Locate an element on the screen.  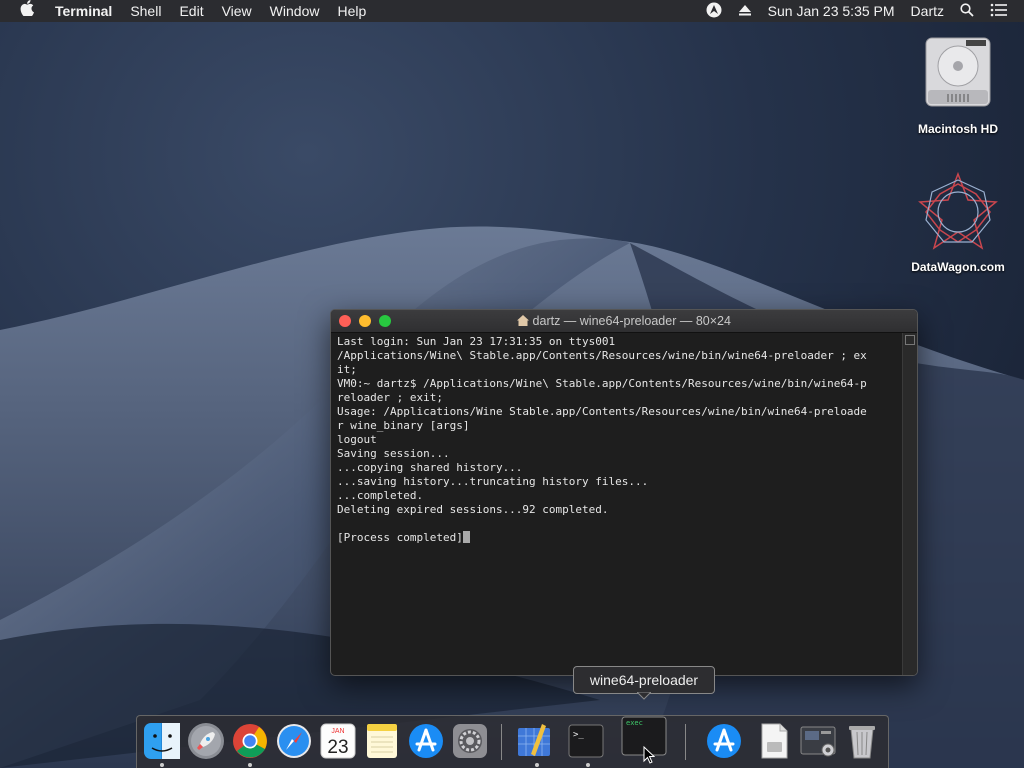
menu-extras: Sun Jan 23 5:35 PM Dartz is located at coordinates (857, 11).